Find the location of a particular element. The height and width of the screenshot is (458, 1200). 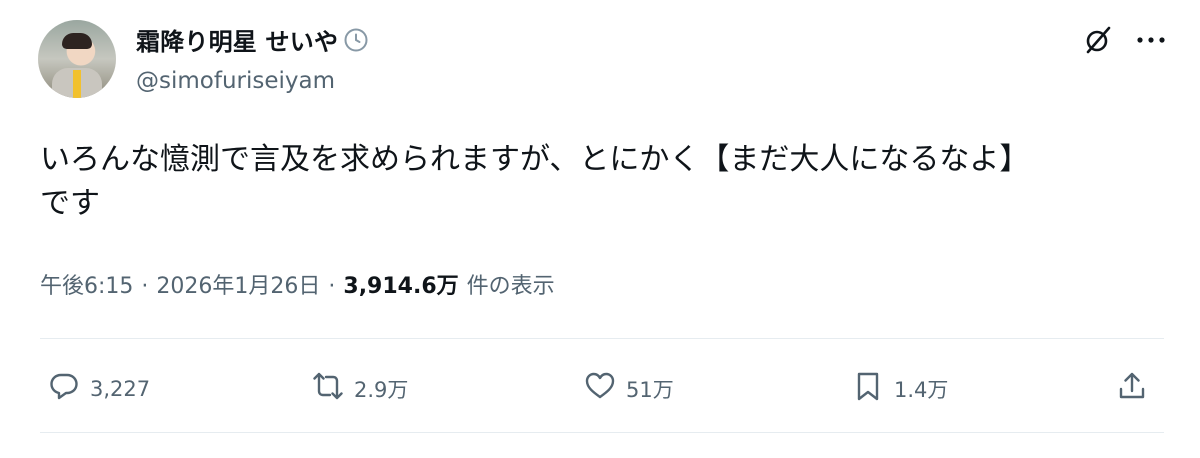

like-button: 51万 is located at coordinates (629, 388).